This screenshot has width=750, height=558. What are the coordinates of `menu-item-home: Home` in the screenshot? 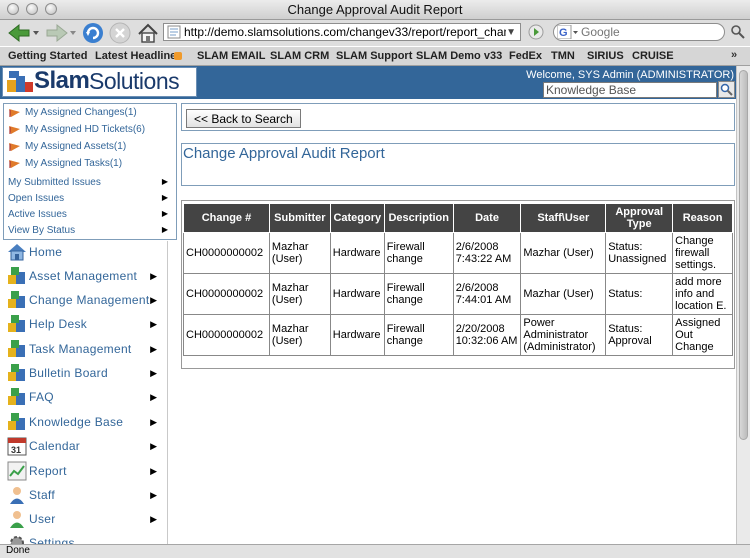 It's located at (83, 252).